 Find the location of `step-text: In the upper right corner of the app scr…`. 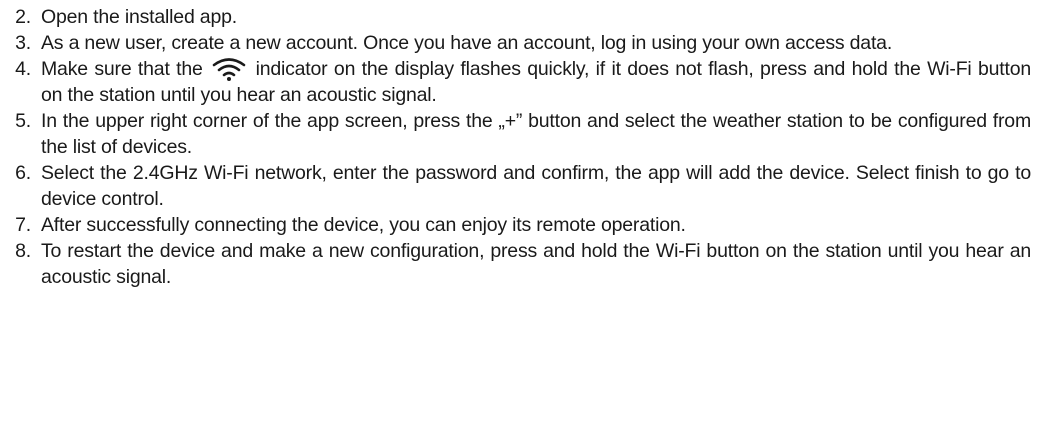

step-text: In the upper right corner of the app scr… is located at coordinates (536, 134).